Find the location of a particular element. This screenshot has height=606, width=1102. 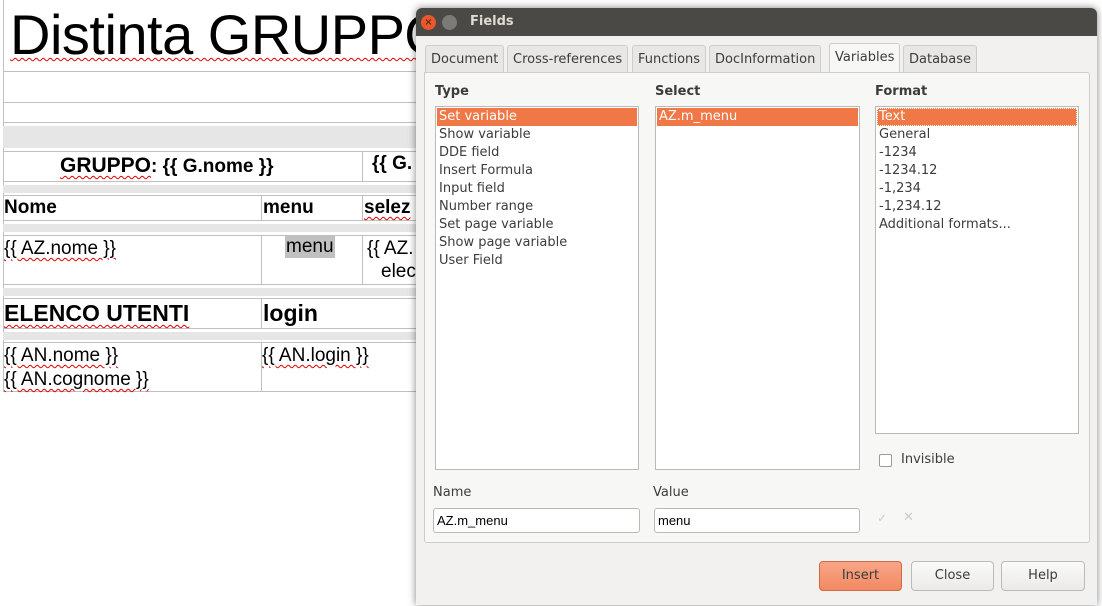

value-input is located at coordinates (757, 520).